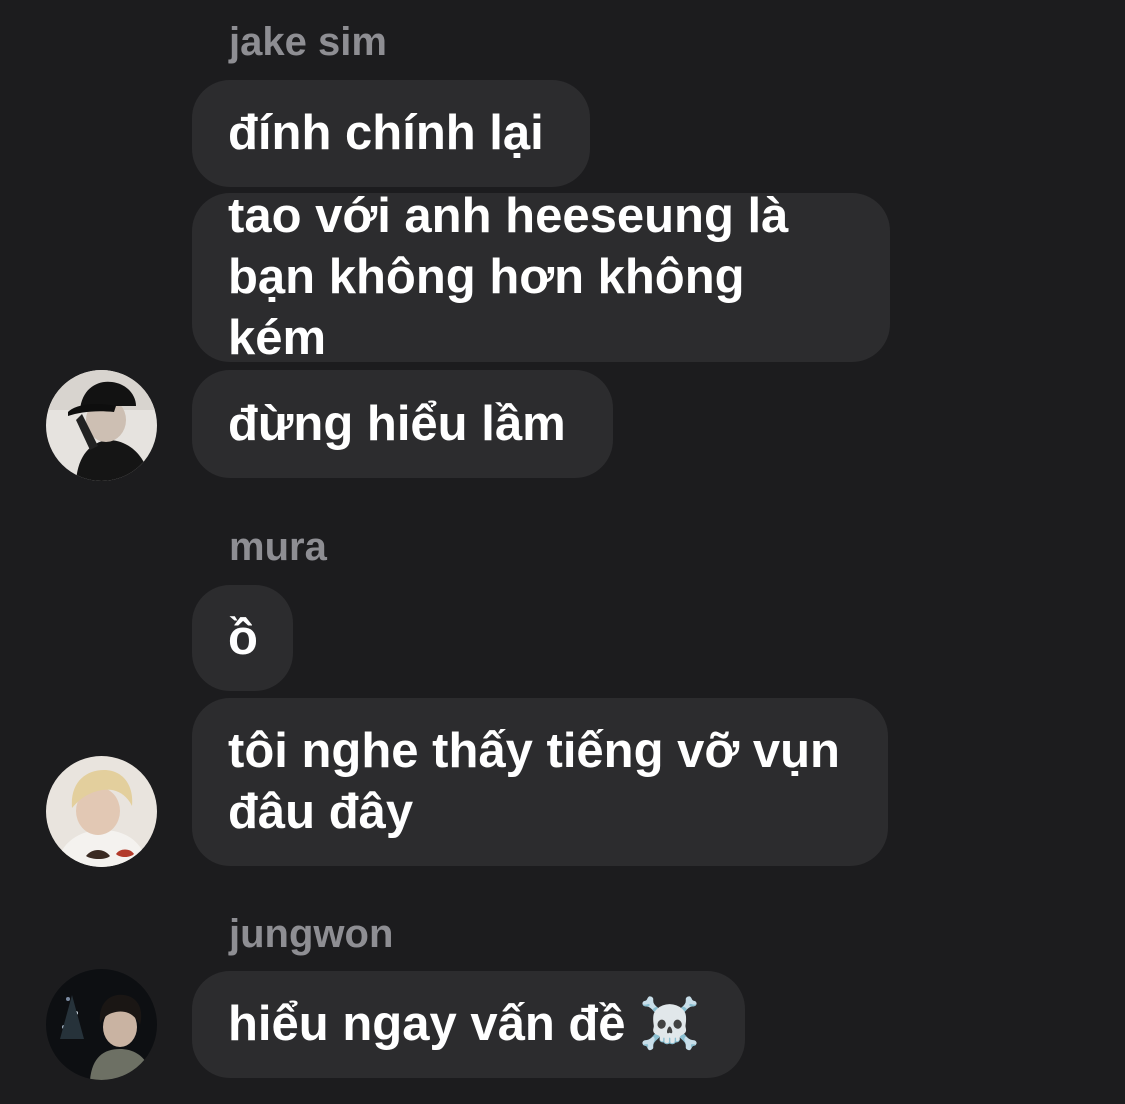 Image resolution: width=1125 pixels, height=1104 pixels. Describe the element at coordinates (311, 934) in the screenshot. I see `sender-name-jungwon: jungwon` at that location.